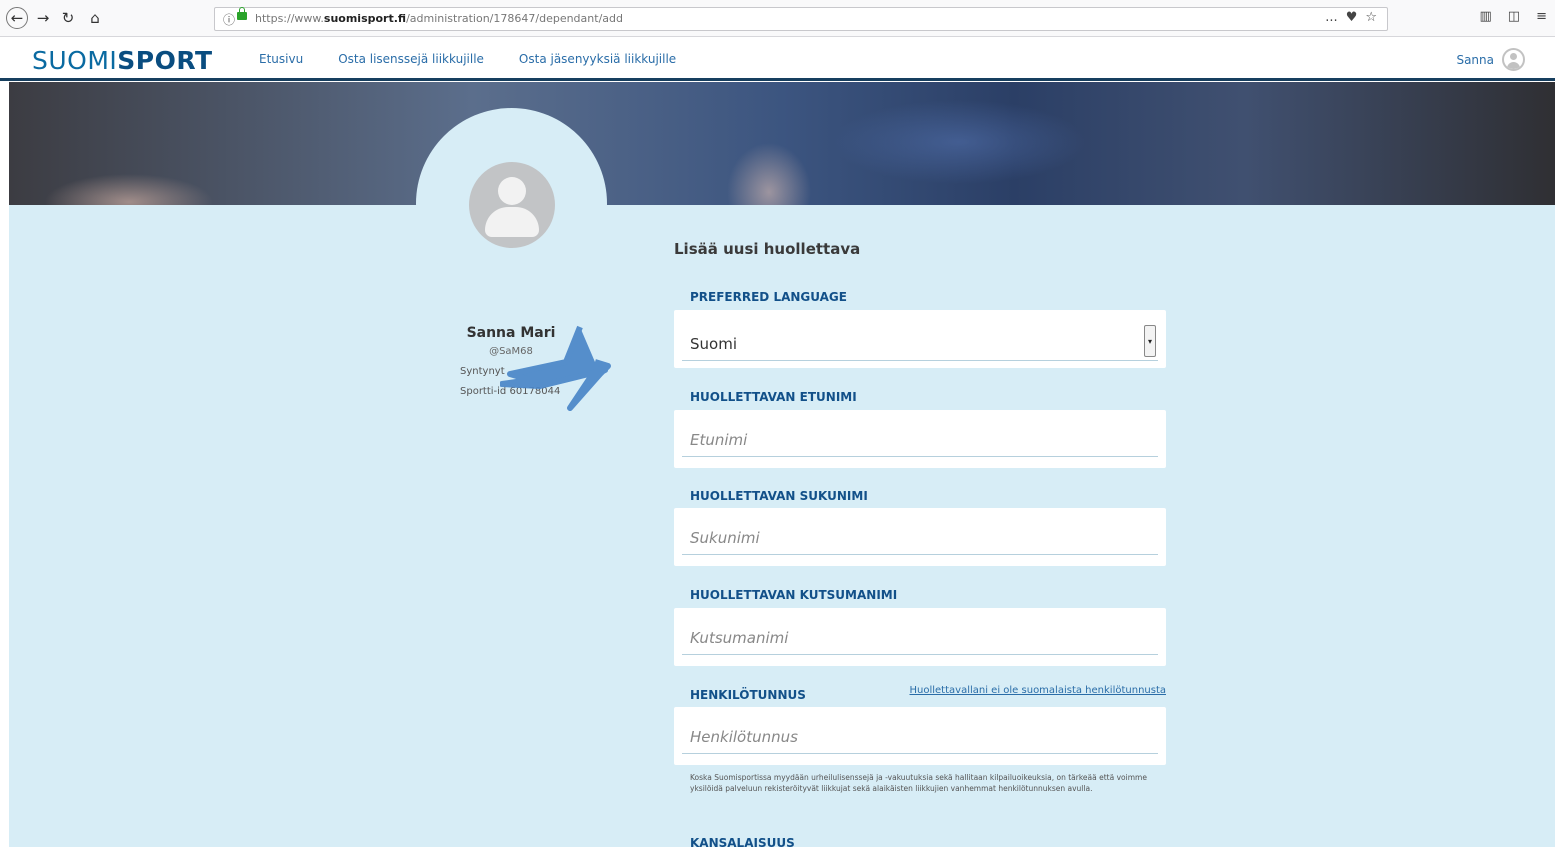  I want to click on language-select-value: Suomi, so click(920, 344).